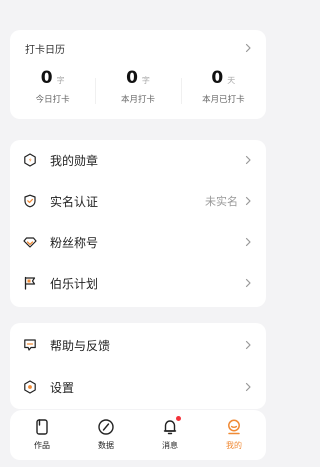  I want to click on diamond-icon, so click(30, 242).